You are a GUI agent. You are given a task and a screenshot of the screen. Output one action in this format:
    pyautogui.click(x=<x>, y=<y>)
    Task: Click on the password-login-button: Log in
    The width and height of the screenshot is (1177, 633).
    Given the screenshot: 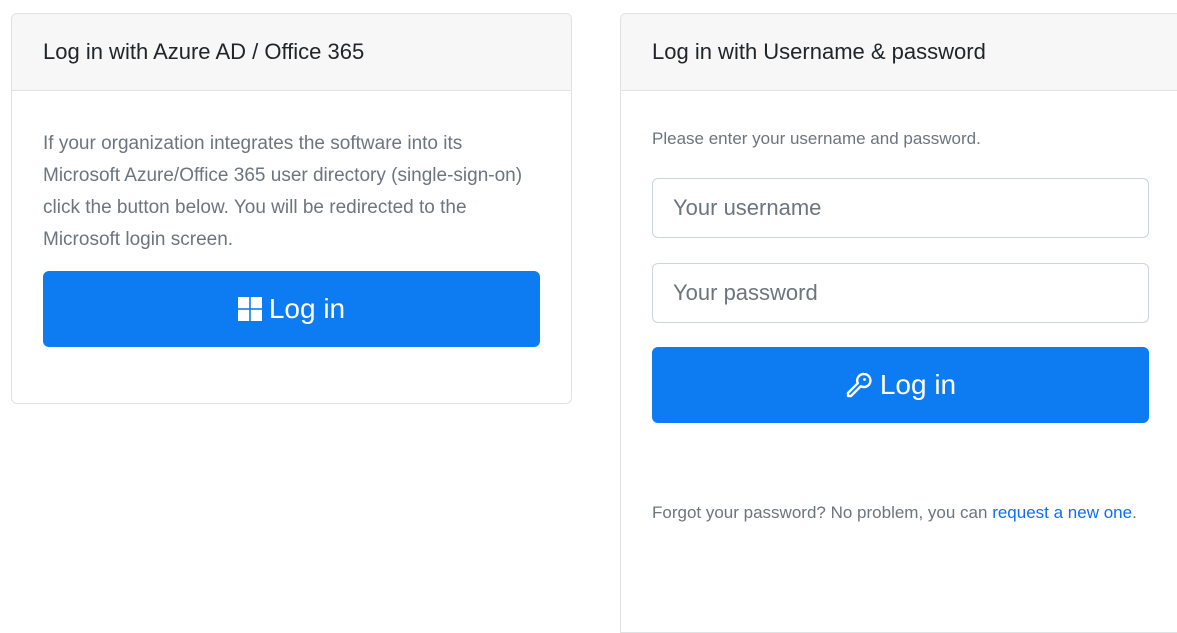 What is the action you would take?
    pyautogui.click(x=900, y=385)
    